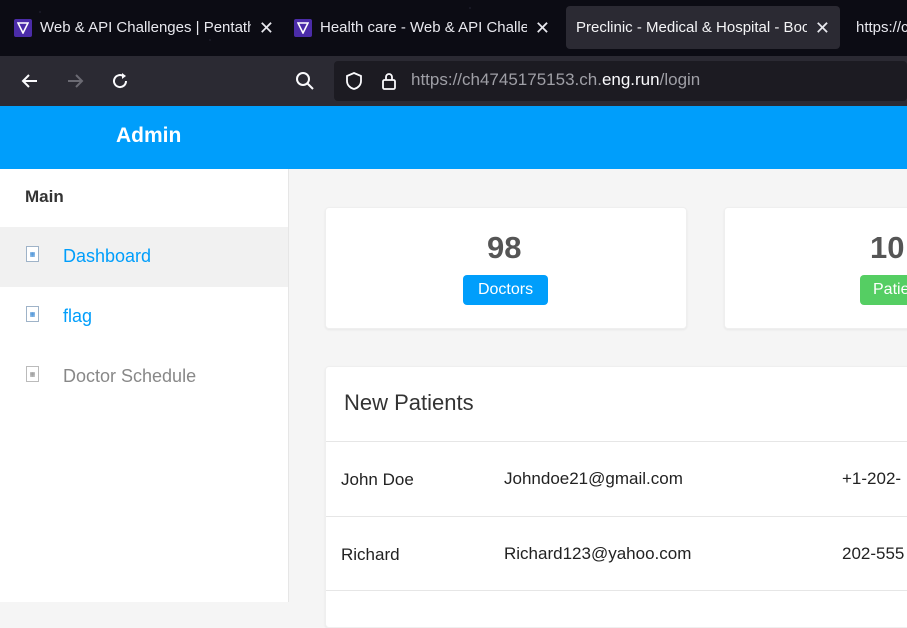  I want to click on patient-email: Johndoe21@gmail.com, so click(593, 478).